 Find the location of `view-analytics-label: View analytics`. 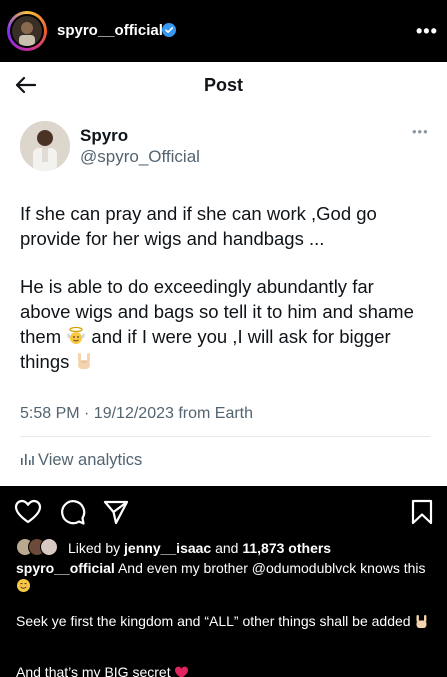

view-analytics-label: View analytics is located at coordinates (90, 460).